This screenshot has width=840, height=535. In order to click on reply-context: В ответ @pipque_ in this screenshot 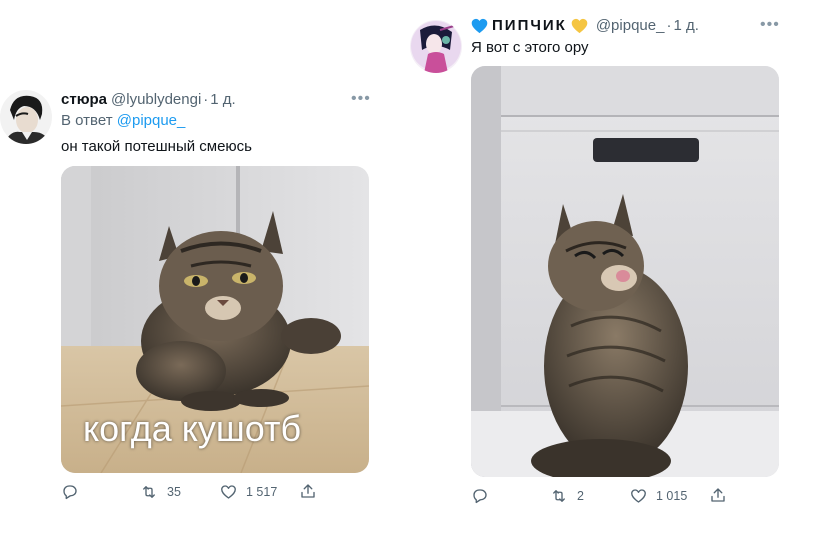, I will do `click(123, 120)`.